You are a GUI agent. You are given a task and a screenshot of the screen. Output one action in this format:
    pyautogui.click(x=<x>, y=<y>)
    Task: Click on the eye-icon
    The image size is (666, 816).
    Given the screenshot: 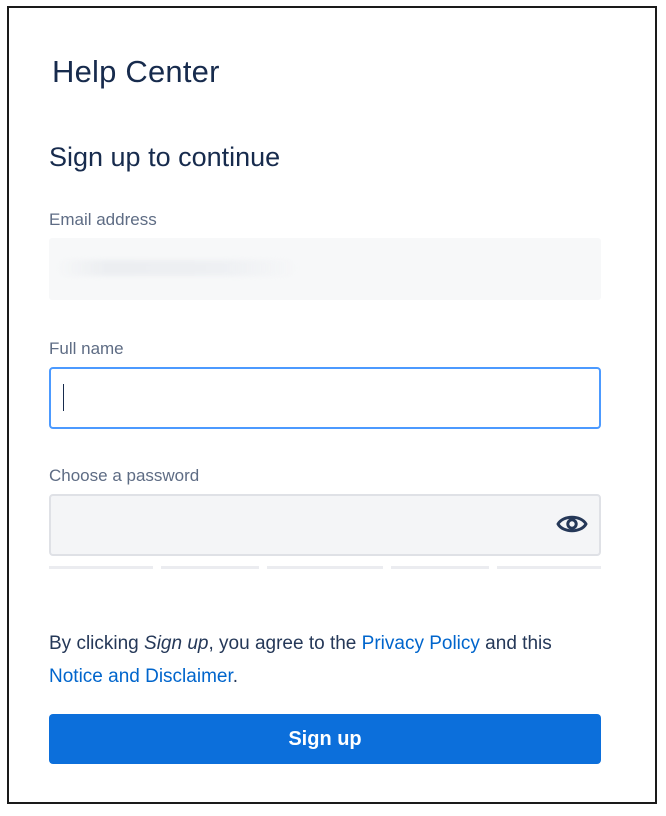 What is the action you would take?
    pyautogui.click(x=572, y=526)
    